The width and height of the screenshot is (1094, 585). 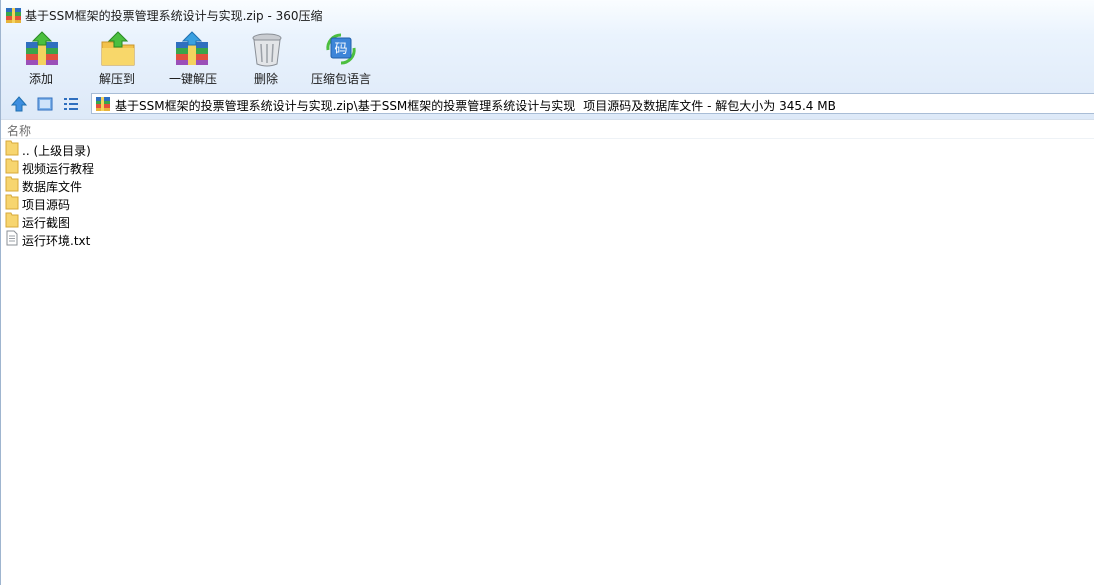 I want to click on toolbar: 添加 解压到 一键解压 删除 码 压缩包语言, so click(x=547, y=59).